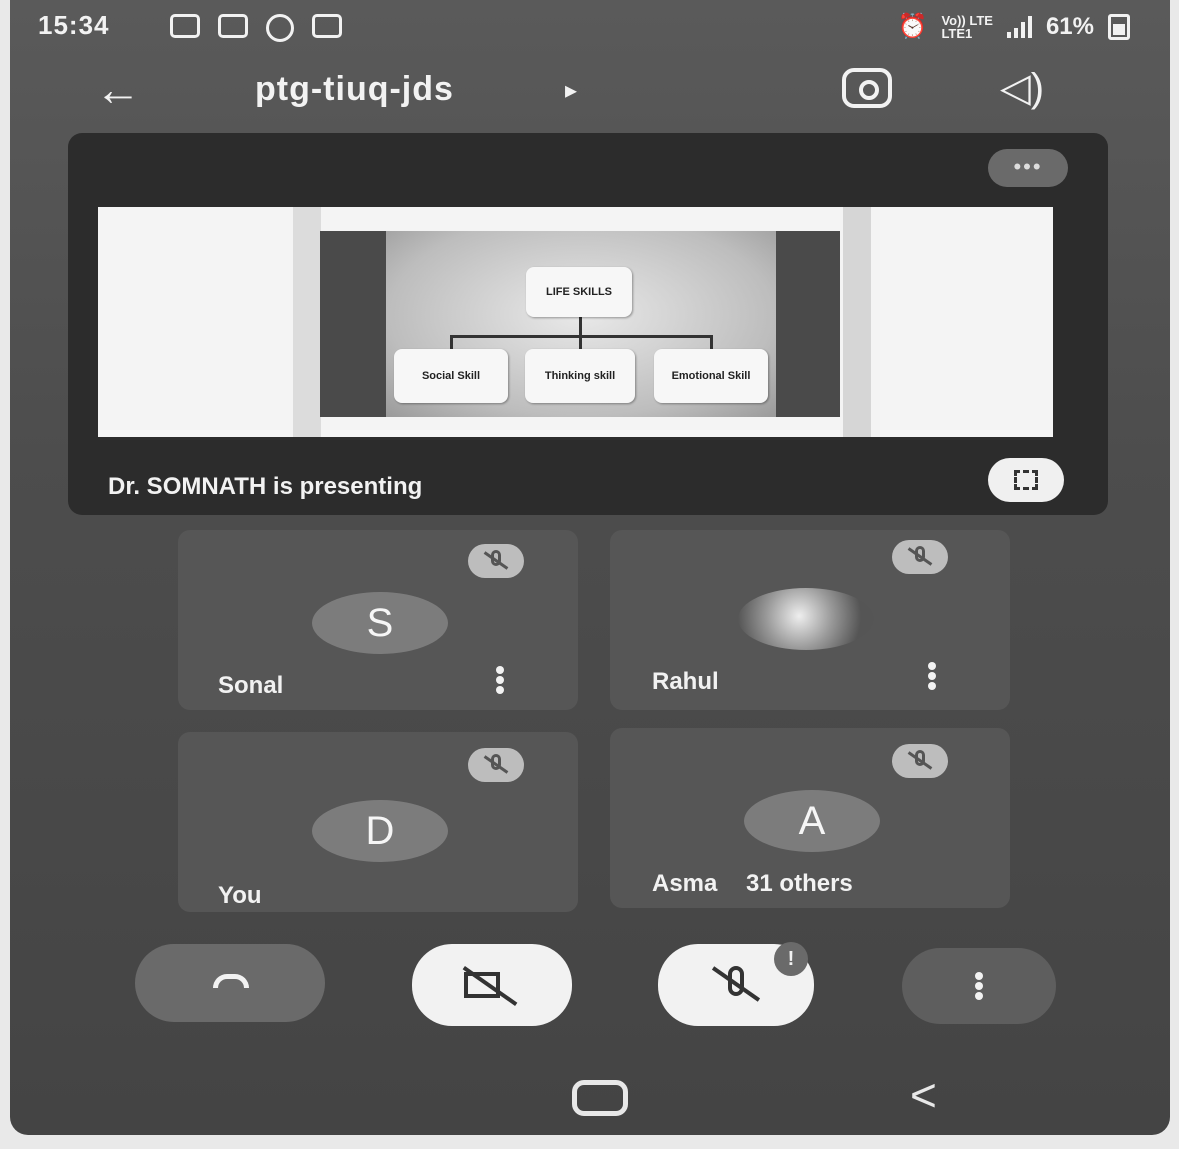 The height and width of the screenshot is (1149, 1179). I want to click on signal-icon, so click(1019, 26).